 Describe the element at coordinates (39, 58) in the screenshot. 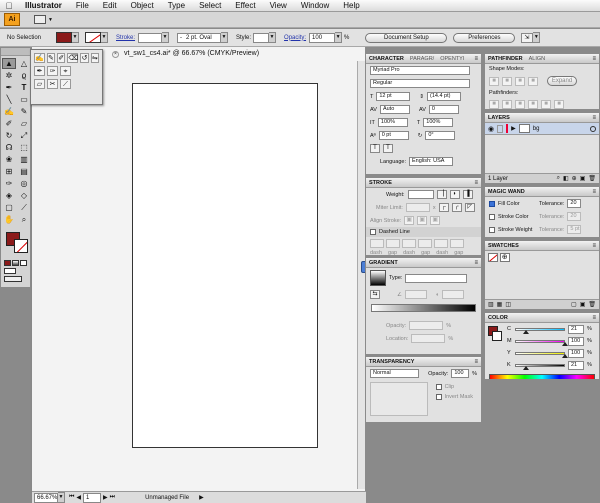

I see `flyout-paintbrush-icon: ✍` at that location.